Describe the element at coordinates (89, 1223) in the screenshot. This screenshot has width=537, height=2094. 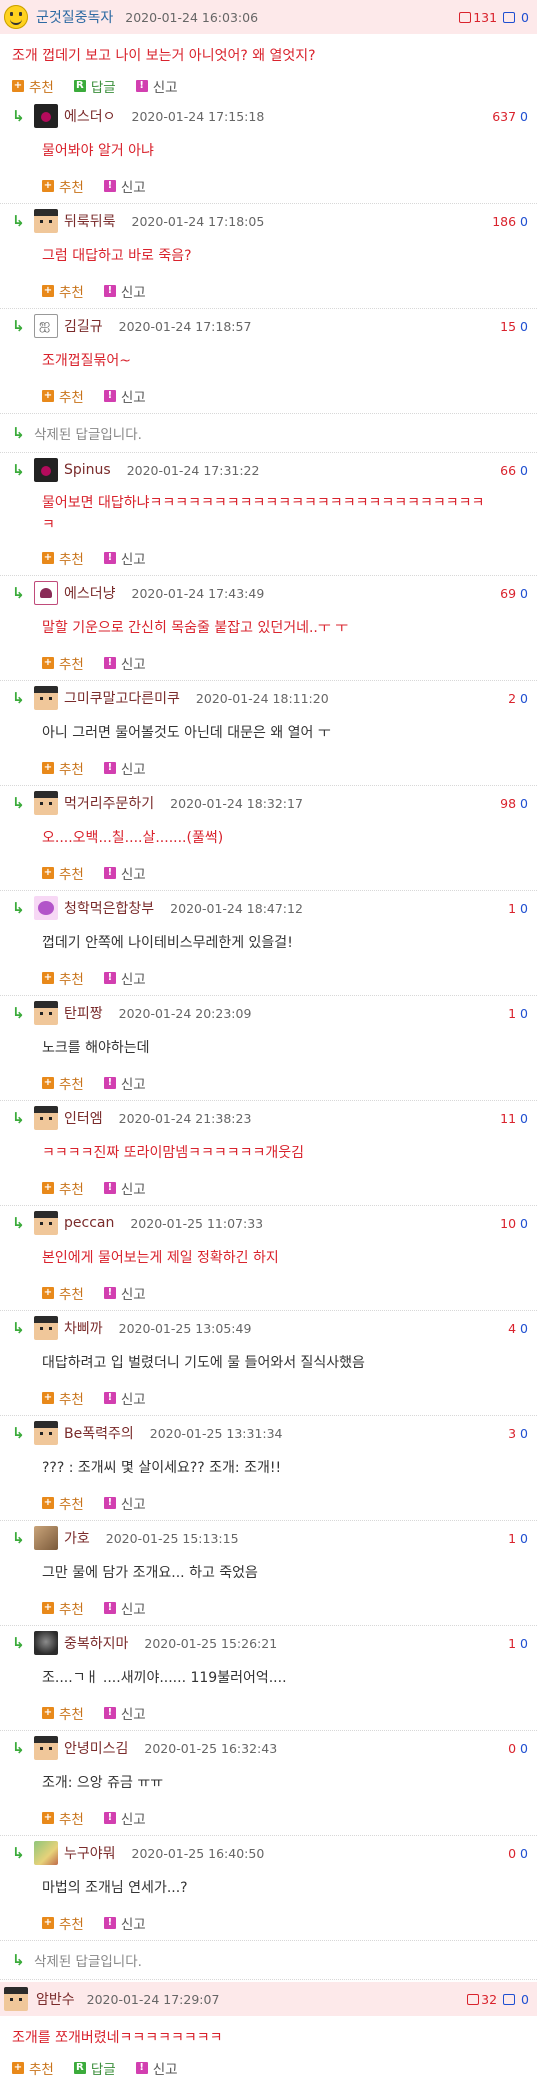
I see `comment-author: peccan` at that location.